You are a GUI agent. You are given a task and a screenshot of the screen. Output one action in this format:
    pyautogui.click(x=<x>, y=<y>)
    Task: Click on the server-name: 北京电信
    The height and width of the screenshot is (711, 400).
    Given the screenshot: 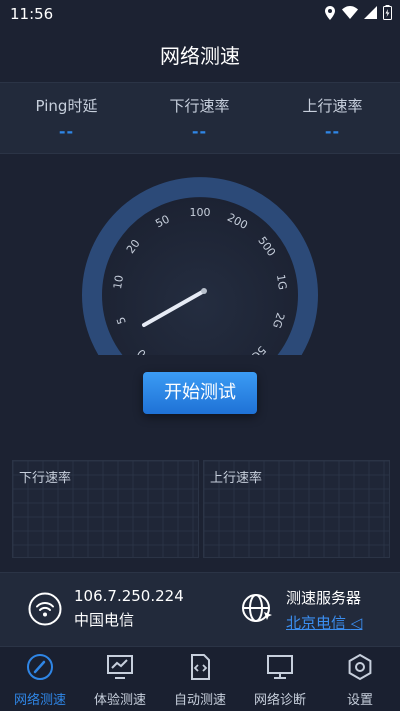 What is the action you would take?
    pyautogui.click(x=316, y=623)
    